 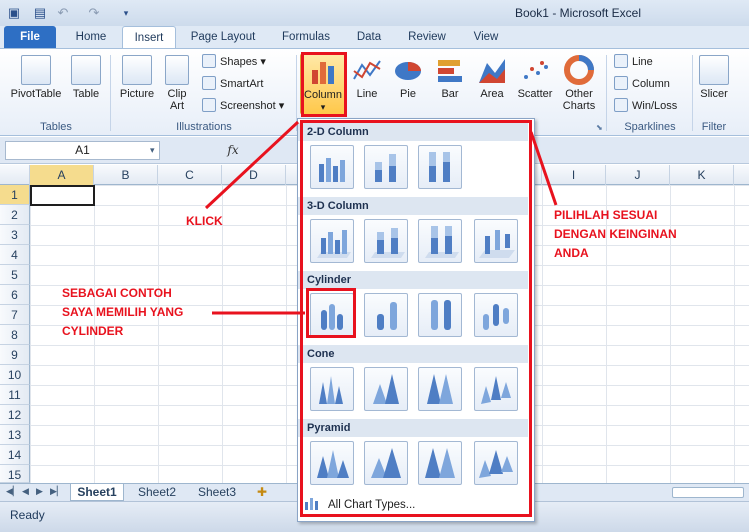 What do you see at coordinates (262, 492) in the screenshot?
I see `insert-sheet-icon: ✚` at bounding box center [262, 492].